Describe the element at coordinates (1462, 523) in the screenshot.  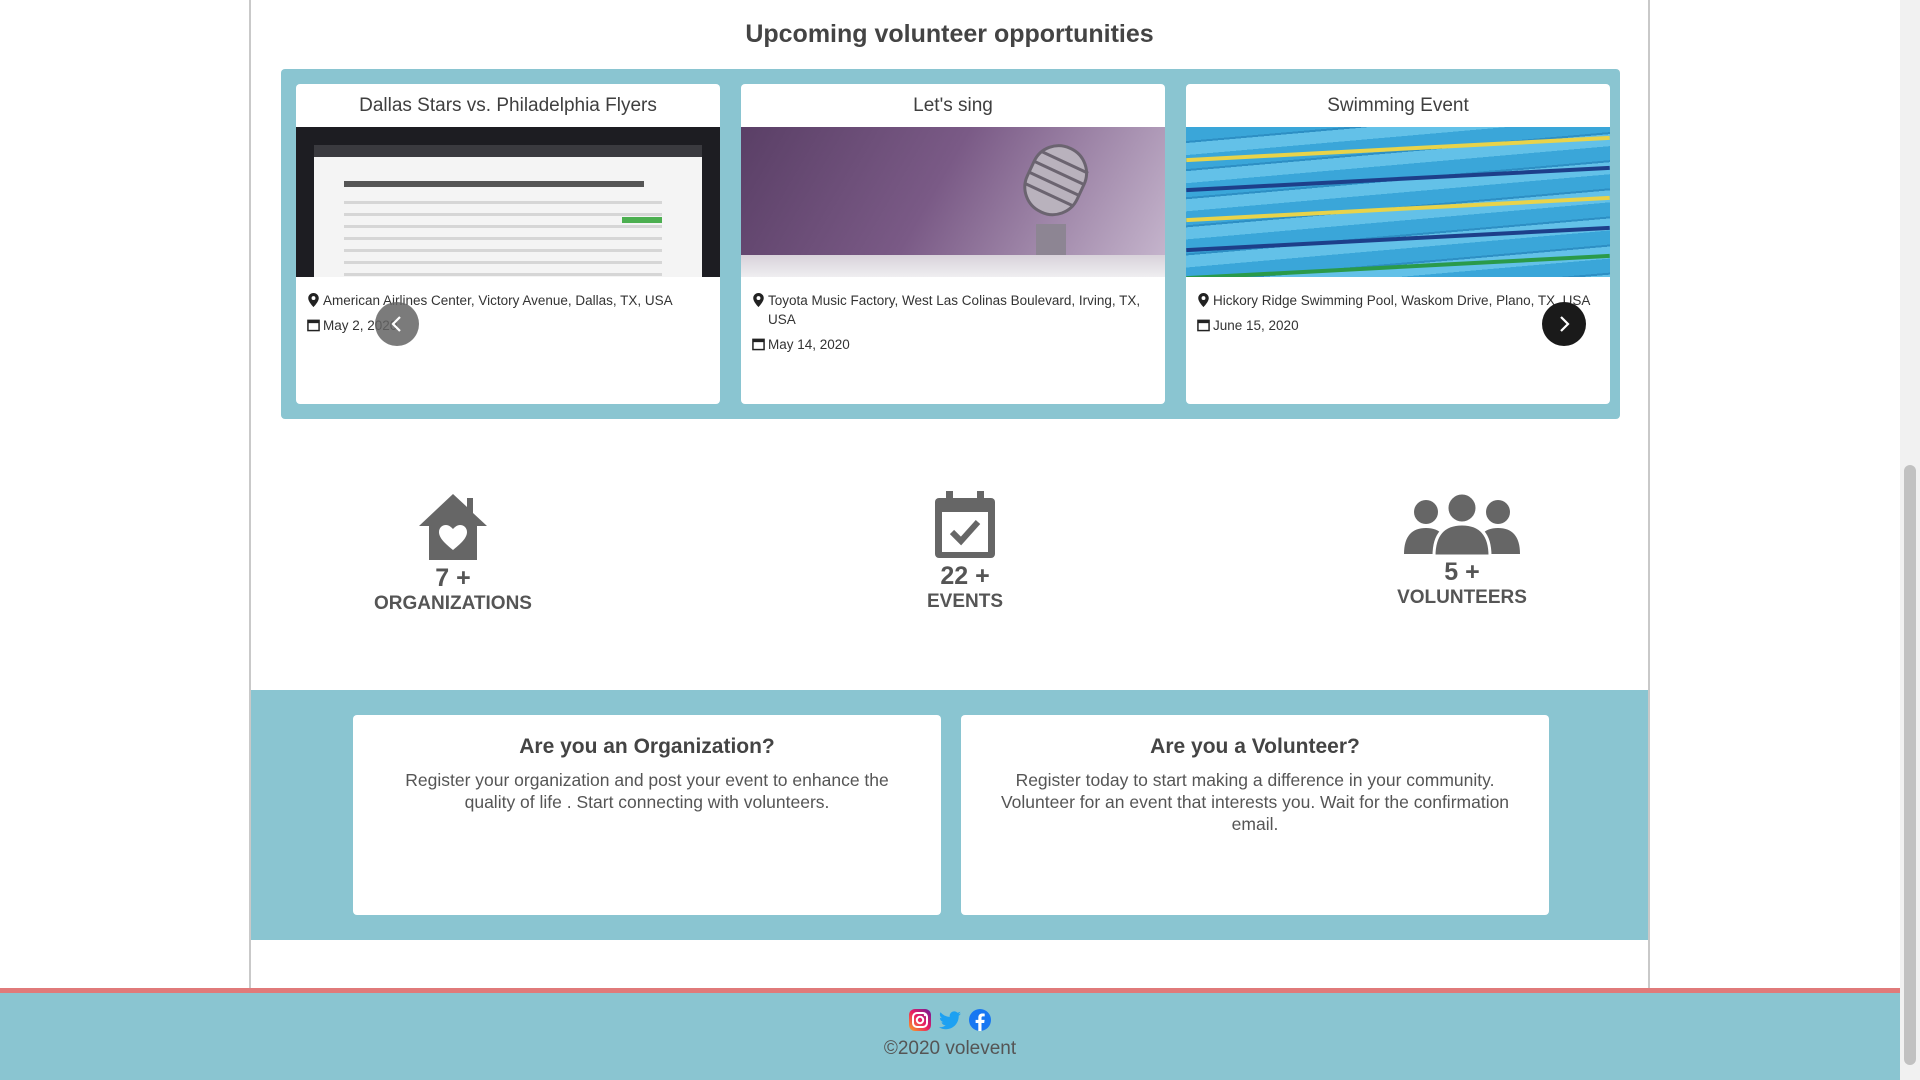
I see `people-icon` at that location.